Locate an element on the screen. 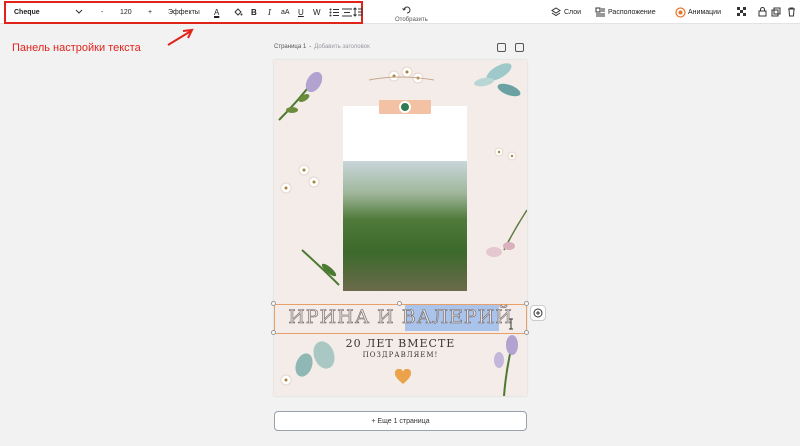 The width and height of the screenshot is (800, 446). photo-frame is located at coordinates (405, 198).